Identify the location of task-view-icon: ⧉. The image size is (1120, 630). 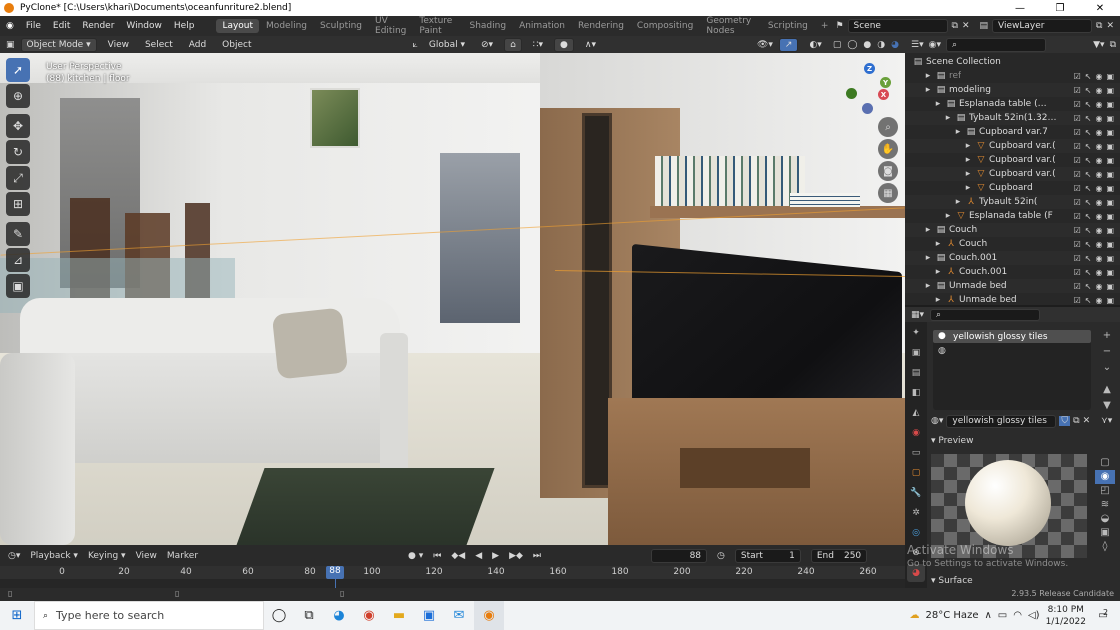
(309, 615).